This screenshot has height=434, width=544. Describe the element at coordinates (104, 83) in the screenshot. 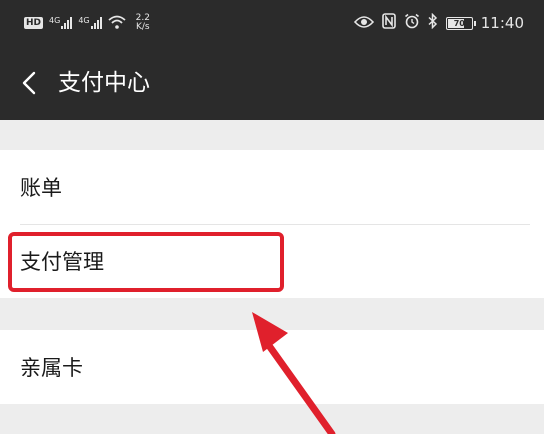

I see `page-title: 支付中心` at that location.